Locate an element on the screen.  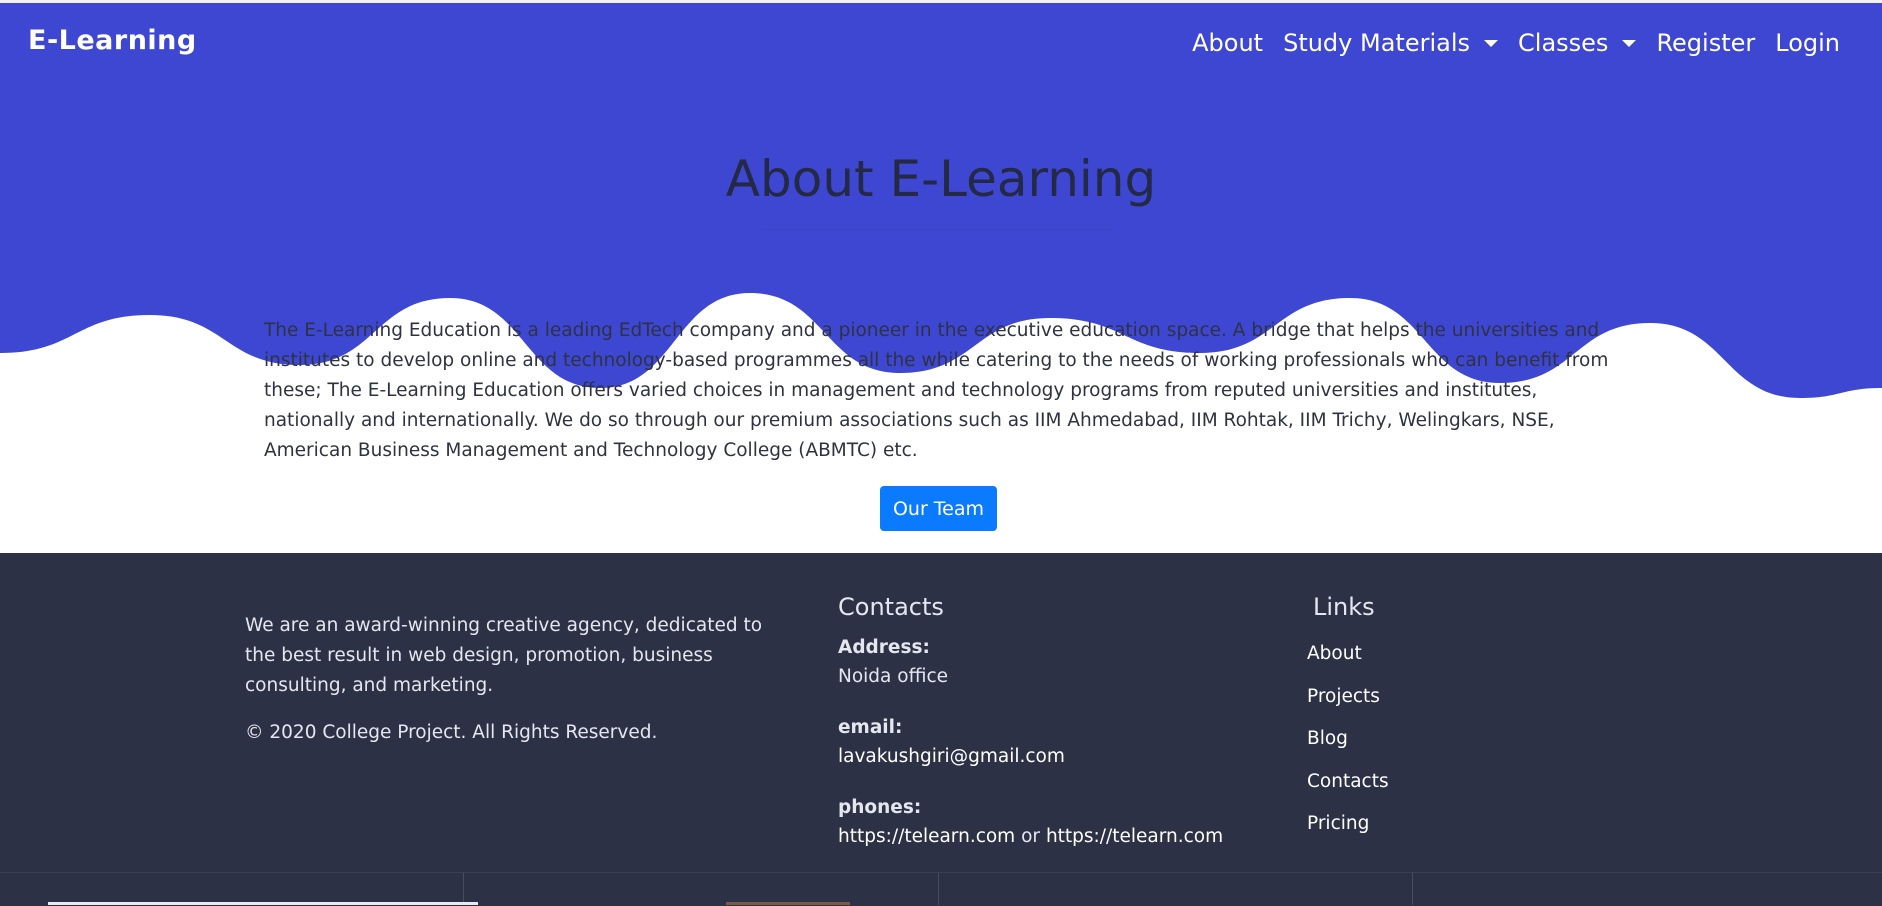
footer-link-projects: Projects is located at coordinates (1343, 696).